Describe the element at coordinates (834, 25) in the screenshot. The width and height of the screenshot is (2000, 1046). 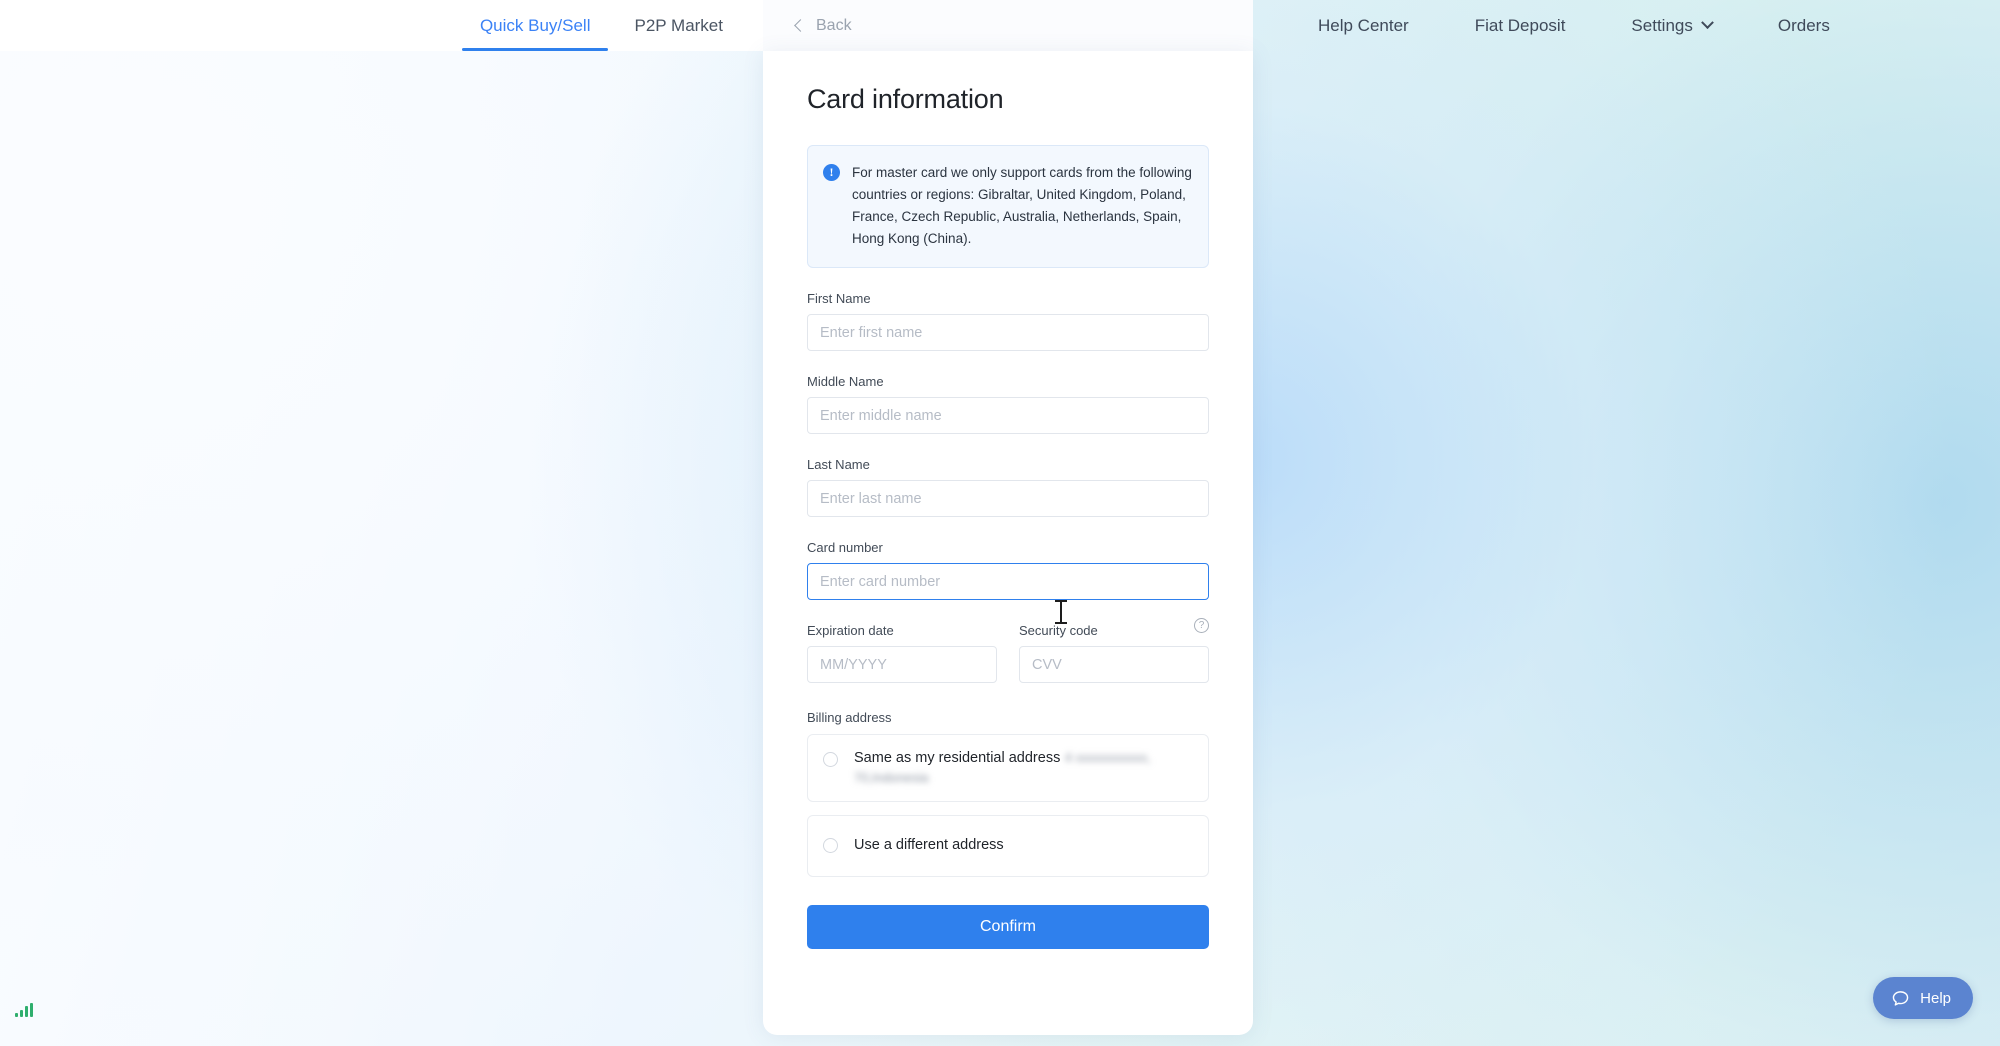
I see `back-button-label: Back` at that location.